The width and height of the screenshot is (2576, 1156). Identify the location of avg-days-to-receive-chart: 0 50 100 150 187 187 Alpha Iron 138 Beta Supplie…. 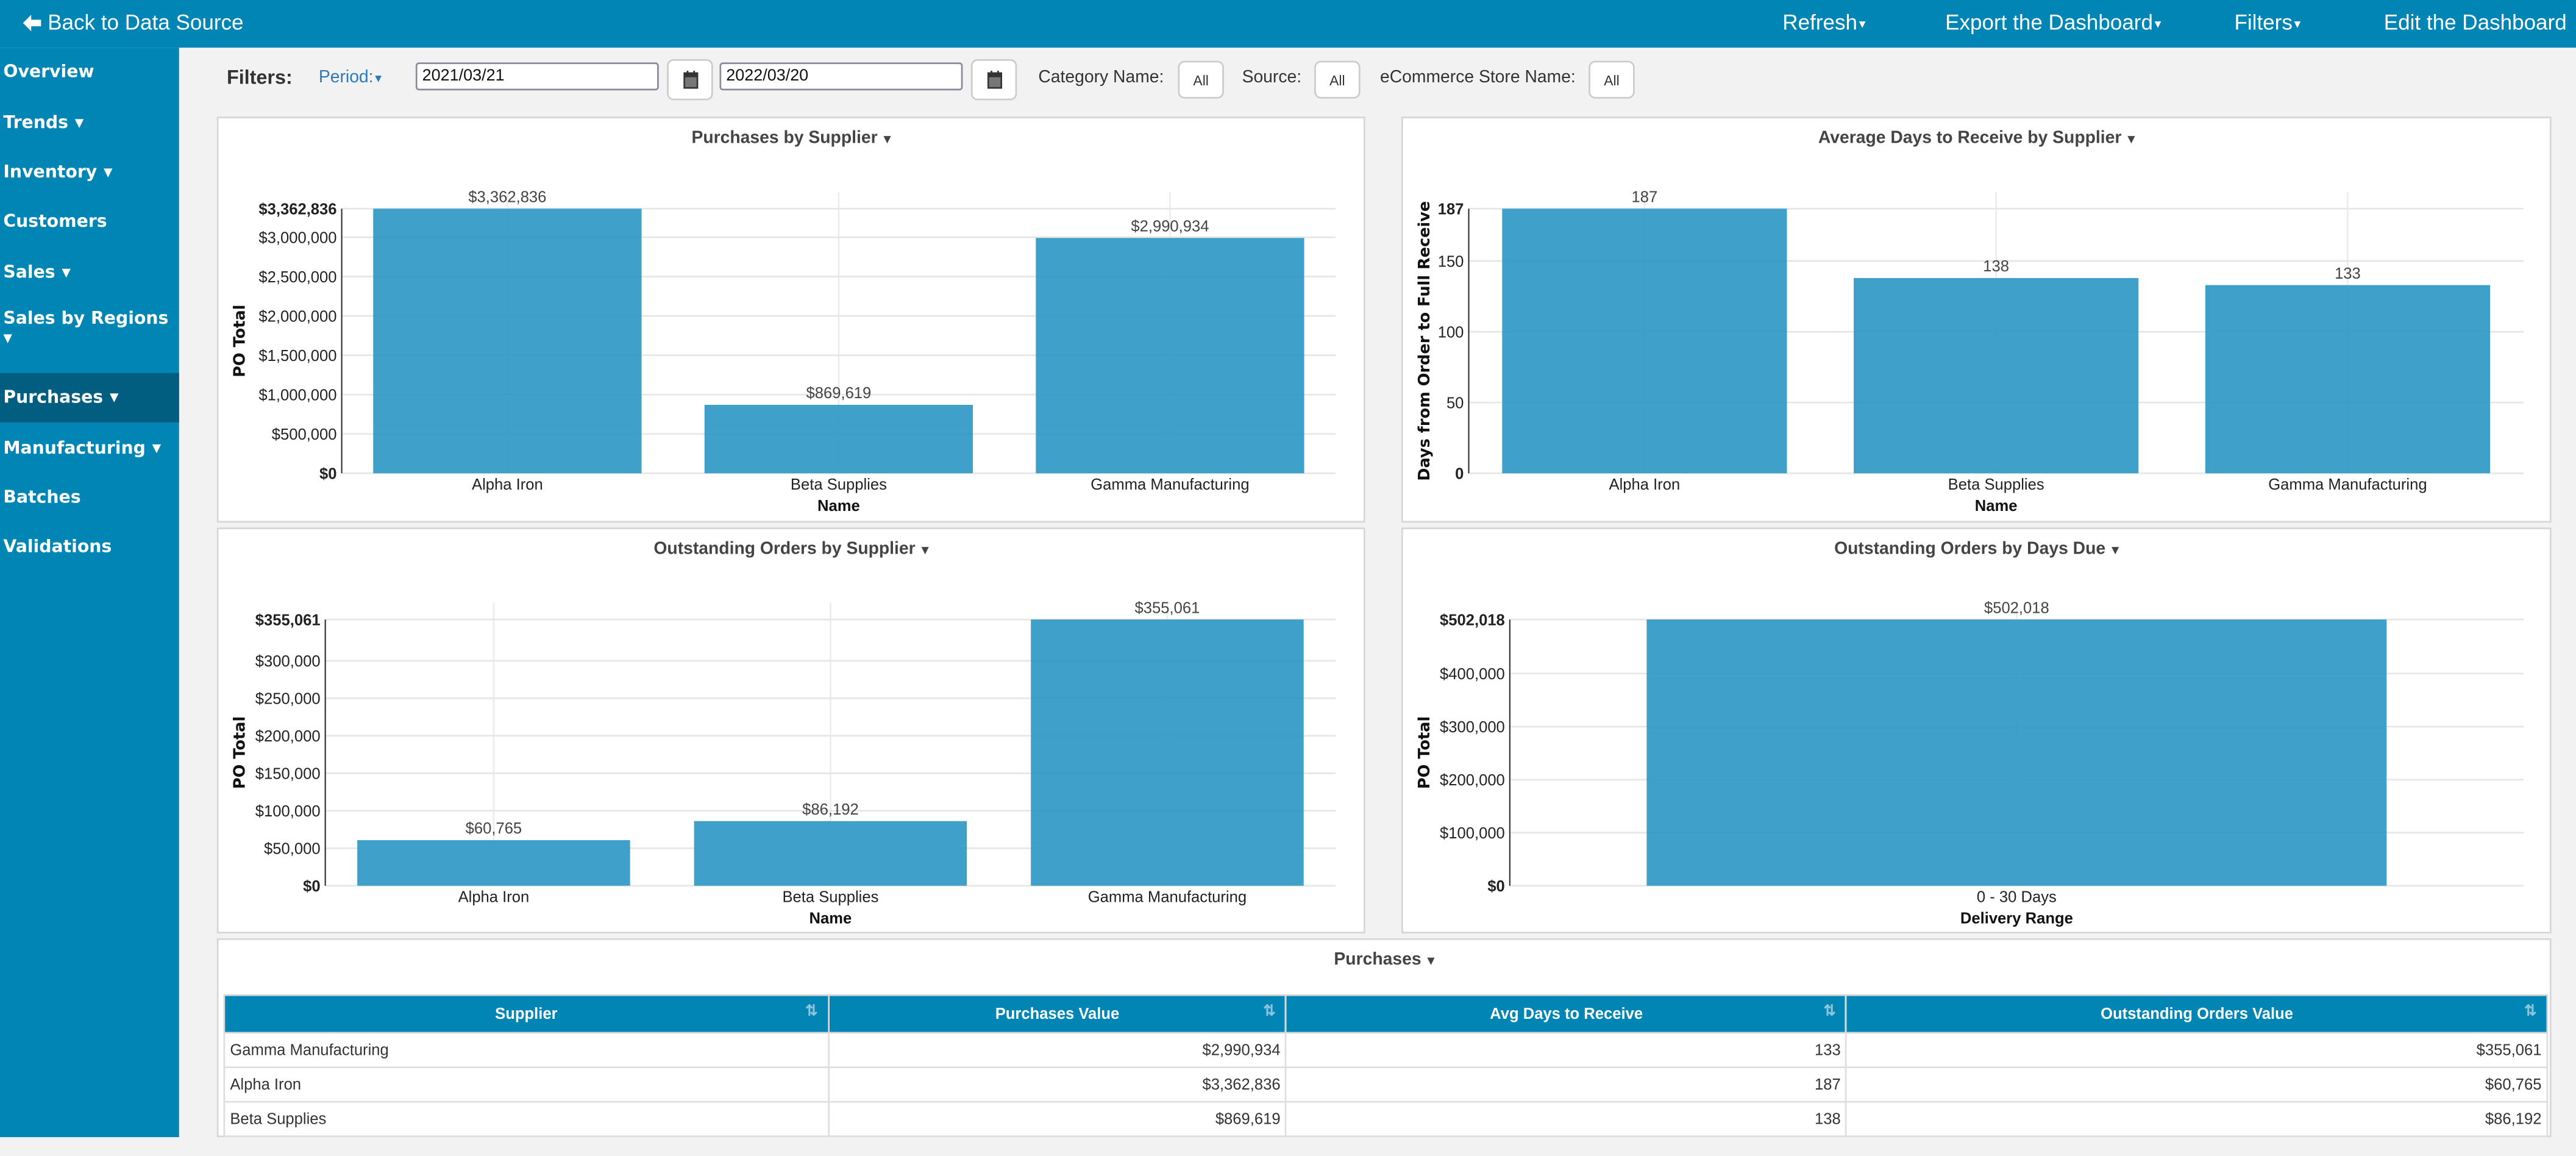
(1969, 352).